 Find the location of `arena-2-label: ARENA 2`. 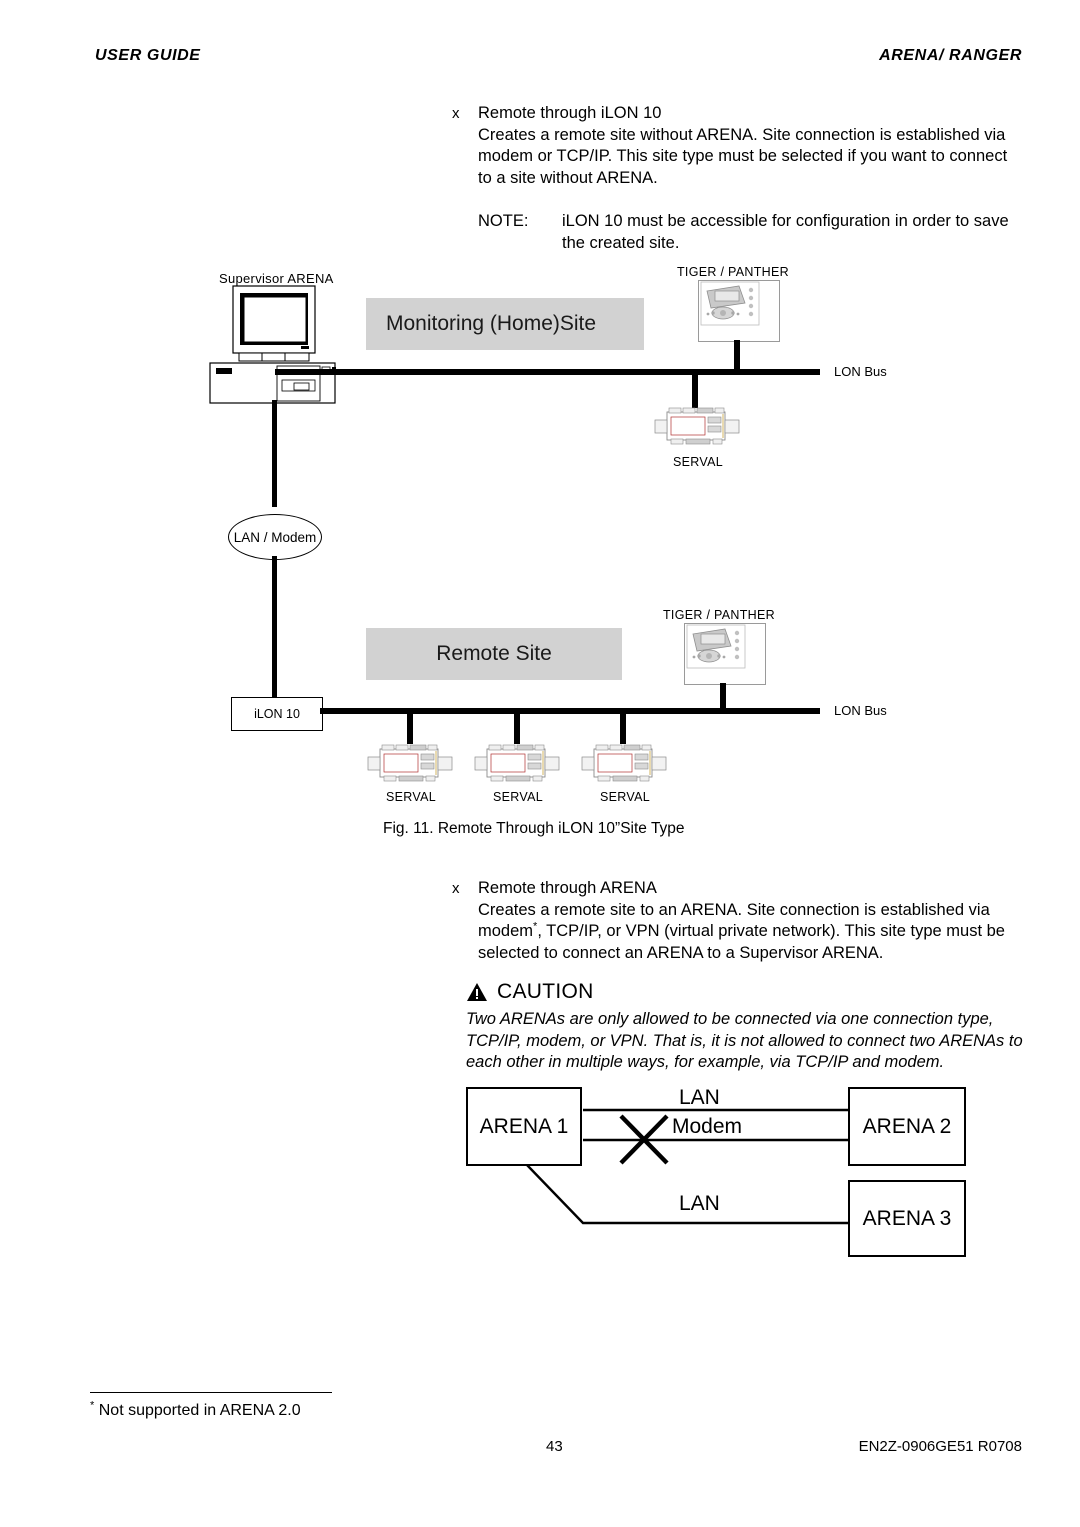

arena-2-label: ARENA 2 is located at coordinates (907, 1126).